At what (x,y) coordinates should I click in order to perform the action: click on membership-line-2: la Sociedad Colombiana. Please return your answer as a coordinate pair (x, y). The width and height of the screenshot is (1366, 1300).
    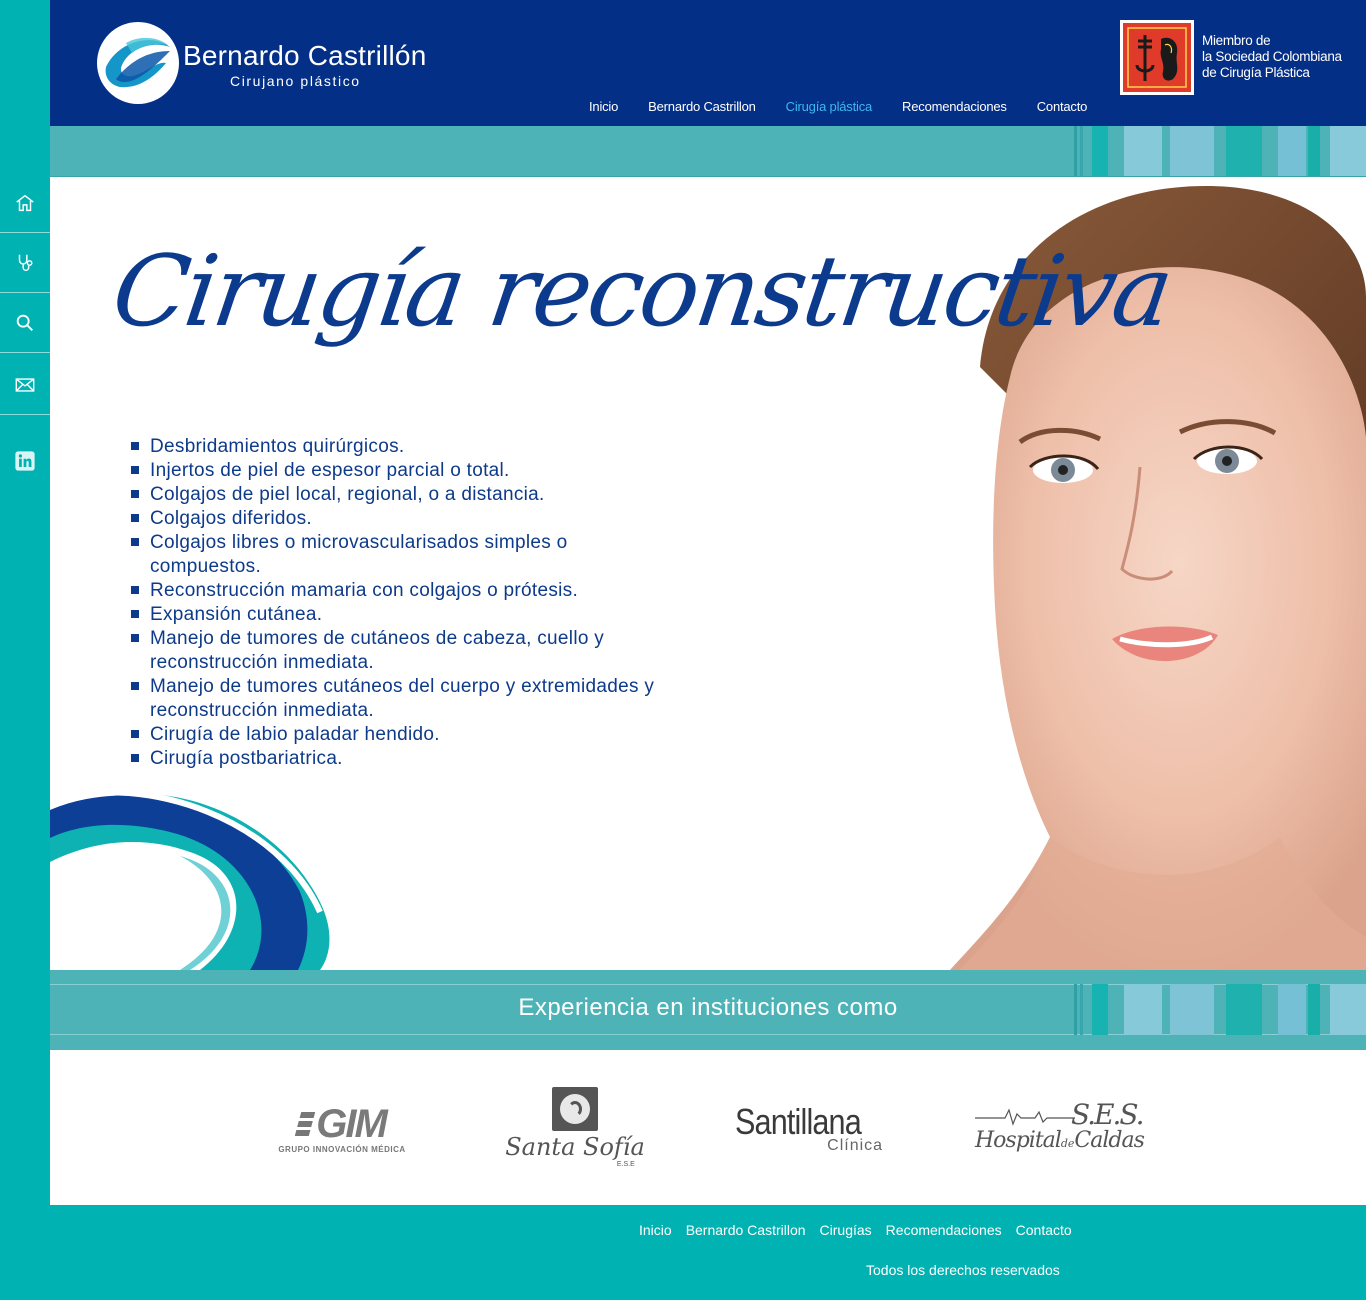
    Looking at the image, I should click on (1272, 56).